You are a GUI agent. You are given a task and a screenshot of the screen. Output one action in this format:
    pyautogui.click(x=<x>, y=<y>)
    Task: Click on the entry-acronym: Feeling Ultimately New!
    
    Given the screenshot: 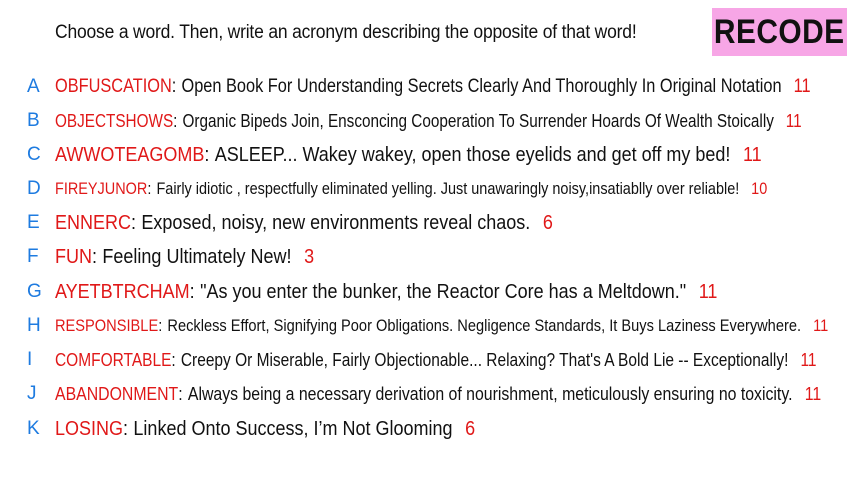 What is the action you would take?
    pyautogui.click(x=197, y=256)
    